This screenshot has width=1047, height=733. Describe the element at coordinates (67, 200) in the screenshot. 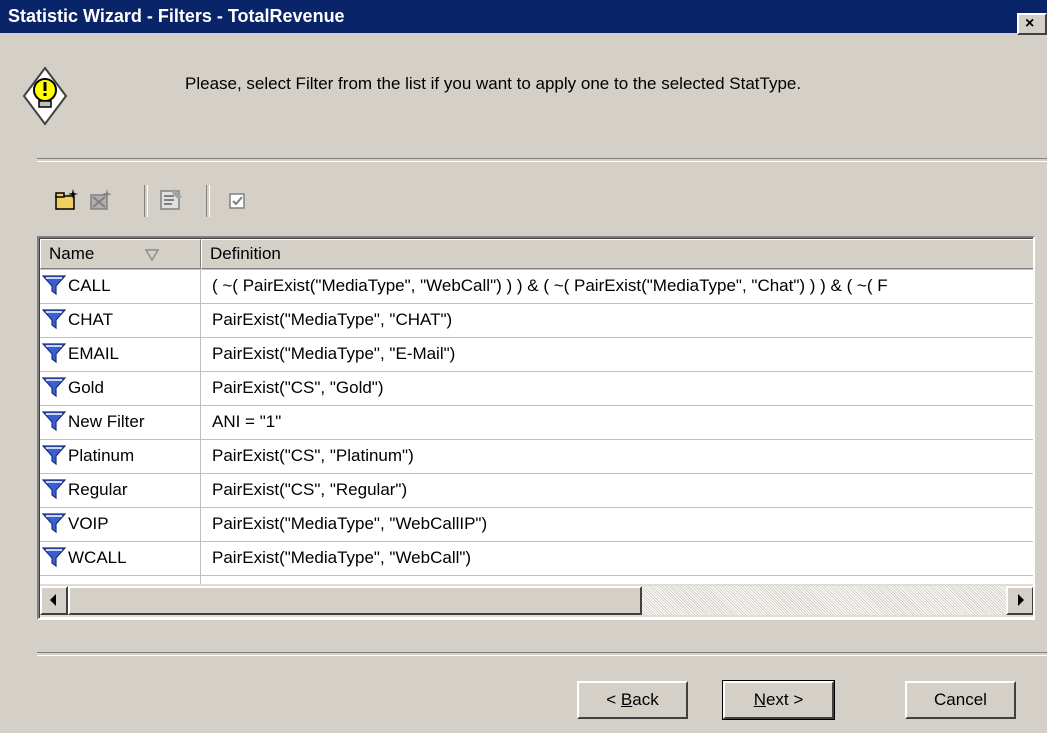

I see `new-filter-icon` at that location.